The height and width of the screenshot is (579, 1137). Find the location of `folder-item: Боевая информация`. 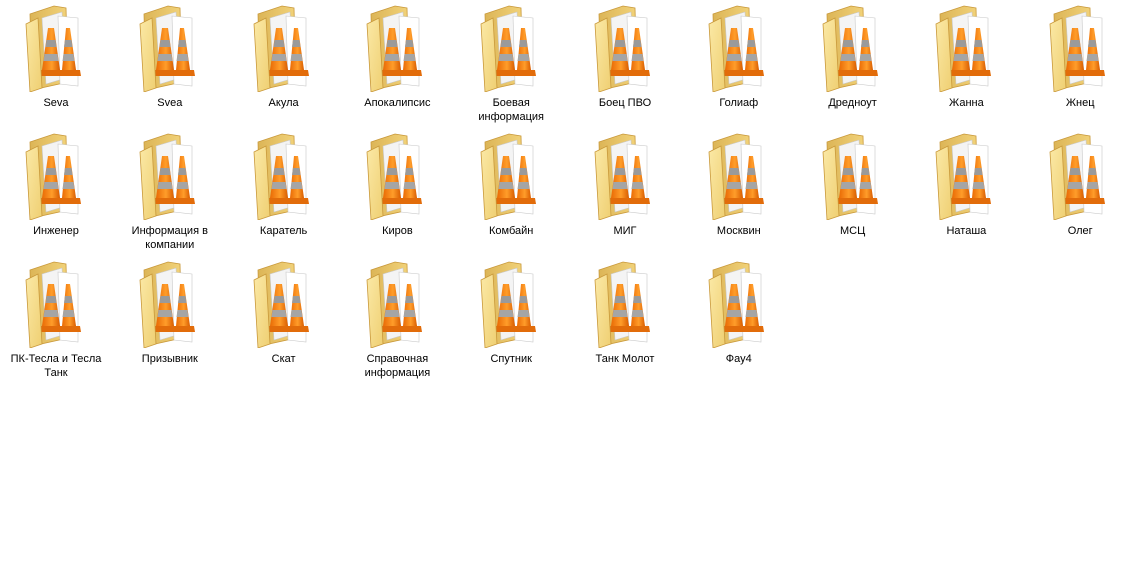

folder-item: Боевая информация is located at coordinates (511, 62).